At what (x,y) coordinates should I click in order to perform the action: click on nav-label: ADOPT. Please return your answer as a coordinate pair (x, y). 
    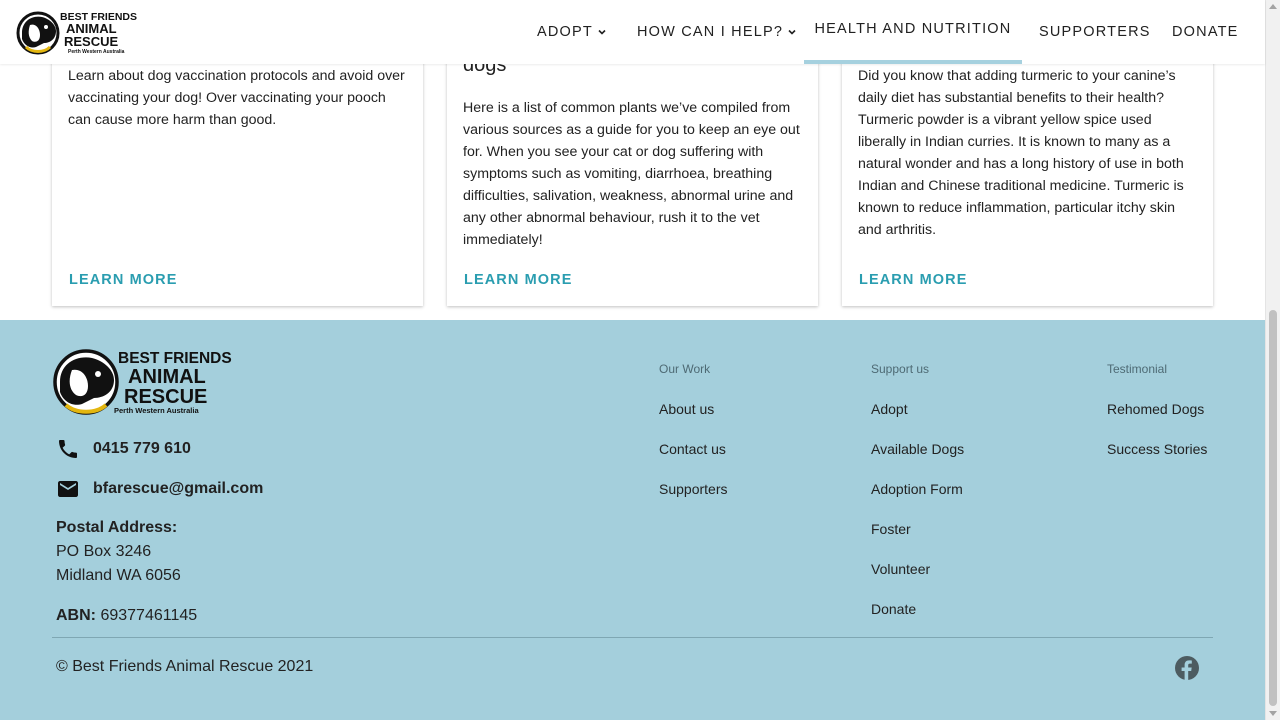
    Looking at the image, I should click on (565, 32).